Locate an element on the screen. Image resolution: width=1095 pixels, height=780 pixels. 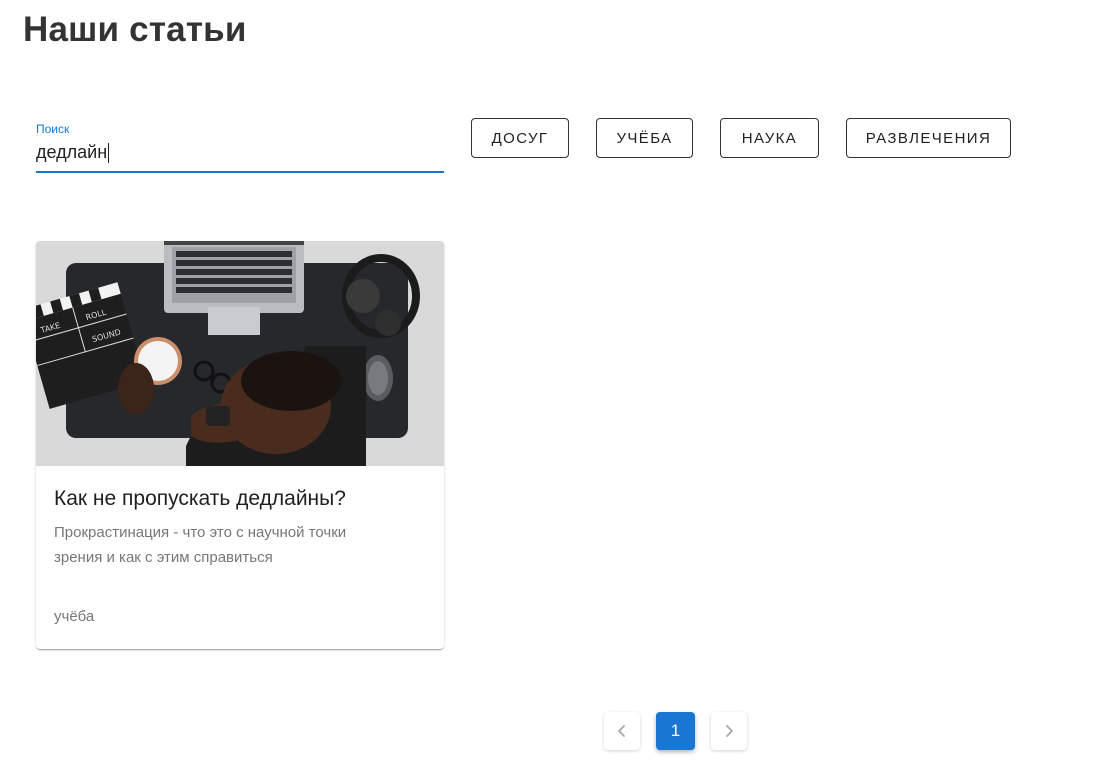
article-image: TAKE ROLL SOUND is located at coordinates (240, 353).